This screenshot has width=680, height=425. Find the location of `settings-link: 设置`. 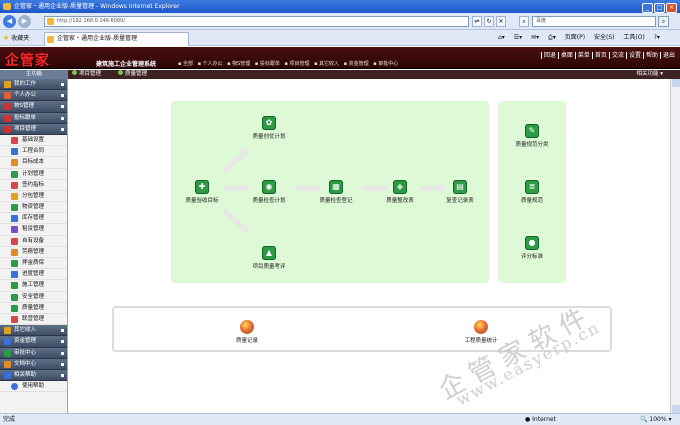

settings-link: 设置 is located at coordinates (634, 55).